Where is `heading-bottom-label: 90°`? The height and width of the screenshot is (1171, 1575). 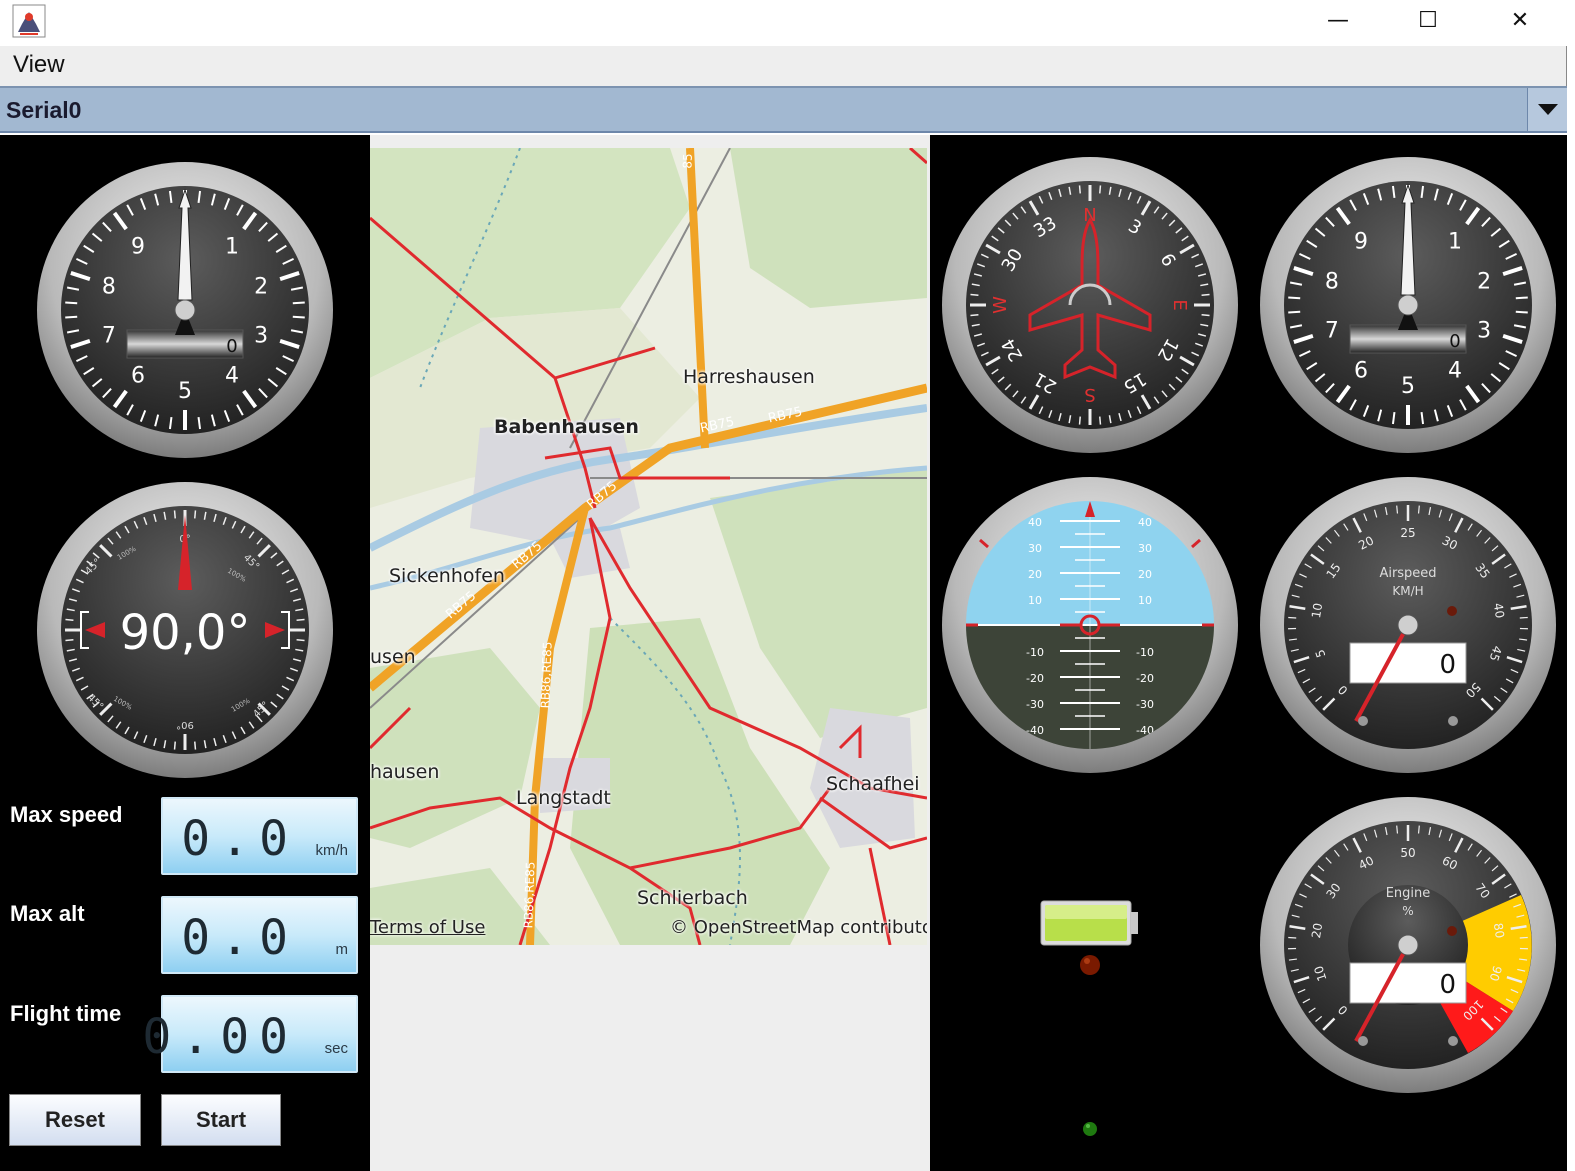
heading-bottom-label: 90° is located at coordinates (185, 724).